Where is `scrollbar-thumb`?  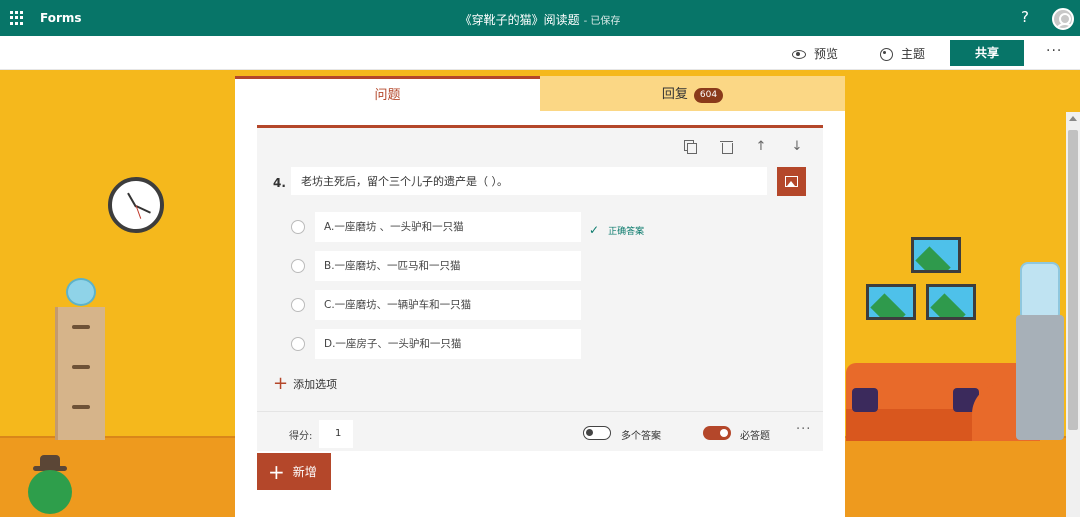 scrollbar-thumb is located at coordinates (1073, 280).